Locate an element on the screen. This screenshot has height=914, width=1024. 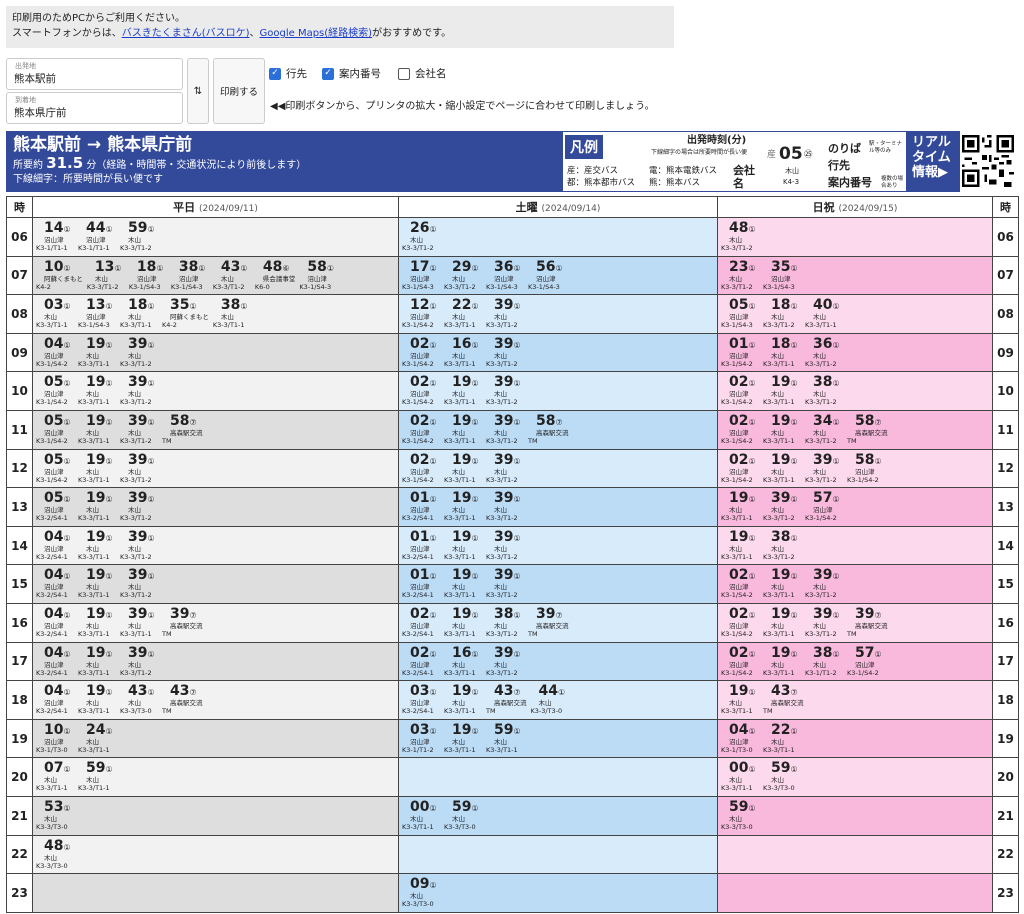
departure-time: 03① is located at coordinates (55, 306).